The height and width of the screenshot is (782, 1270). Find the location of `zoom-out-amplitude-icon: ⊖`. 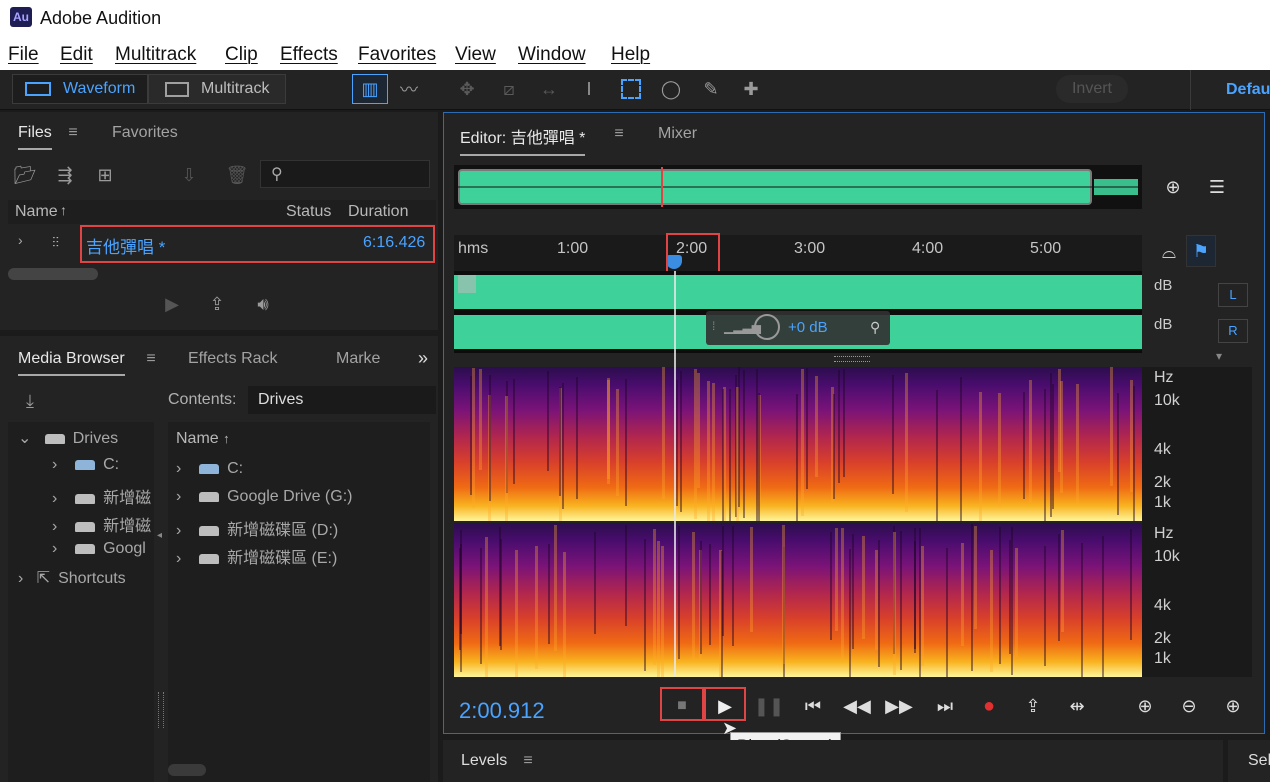

zoom-out-amplitude-icon: ⊖ is located at coordinates (1189, 706).